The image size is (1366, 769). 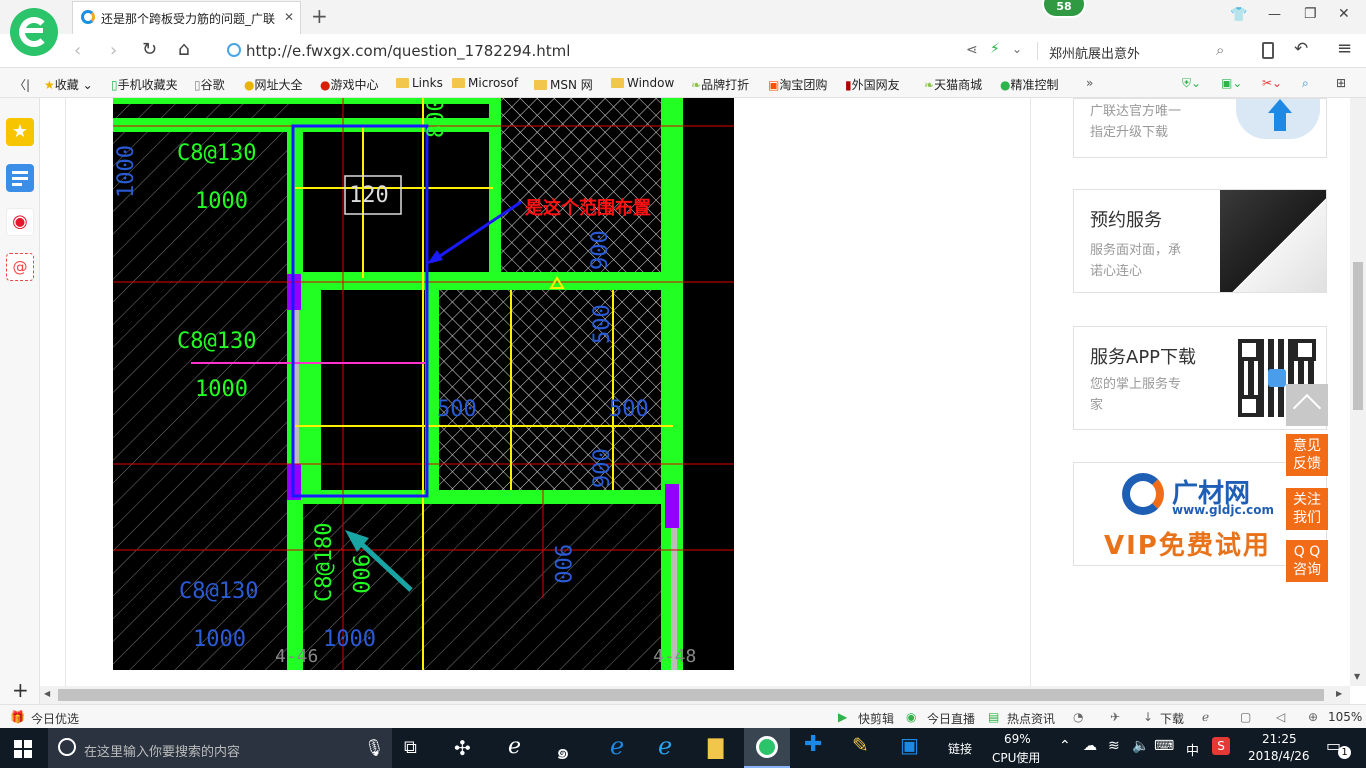 What do you see at coordinates (369, 195) in the screenshot?
I see `cad-label: 120` at bounding box center [369, 195].